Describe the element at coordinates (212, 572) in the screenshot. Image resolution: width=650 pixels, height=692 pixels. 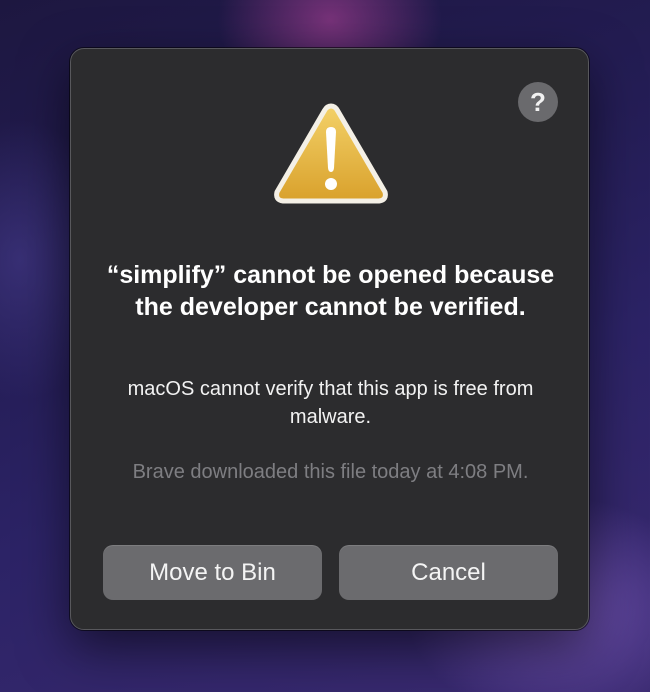
I see `move-to-bin-button: Move to Bin` at that location.